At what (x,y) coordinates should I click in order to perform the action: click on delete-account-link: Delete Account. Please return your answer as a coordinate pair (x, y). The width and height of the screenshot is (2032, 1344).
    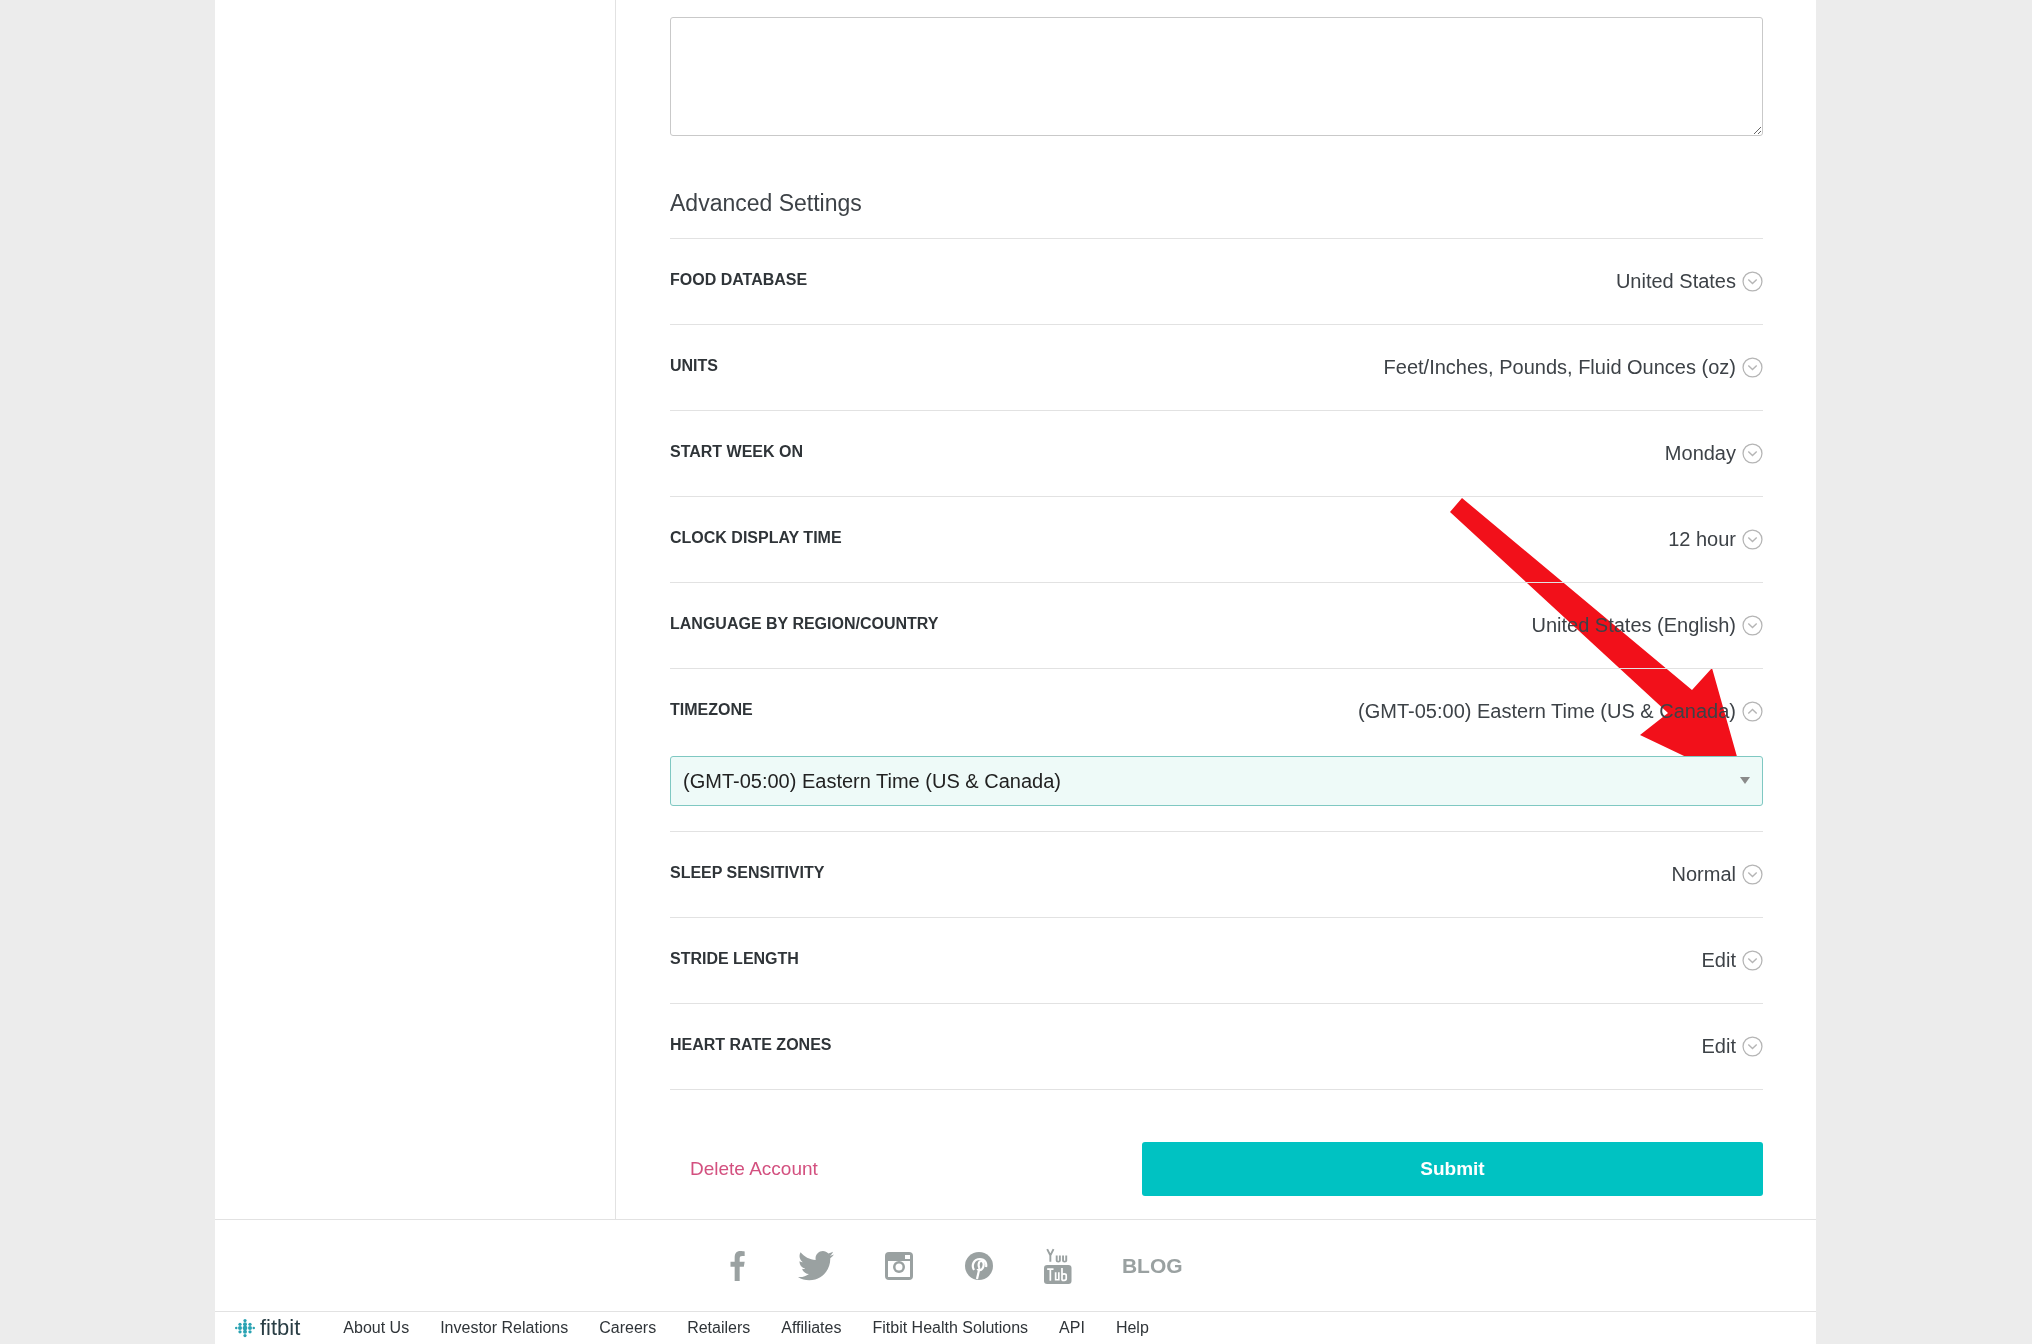
    Looking at the image, I should click on (754, 1169).